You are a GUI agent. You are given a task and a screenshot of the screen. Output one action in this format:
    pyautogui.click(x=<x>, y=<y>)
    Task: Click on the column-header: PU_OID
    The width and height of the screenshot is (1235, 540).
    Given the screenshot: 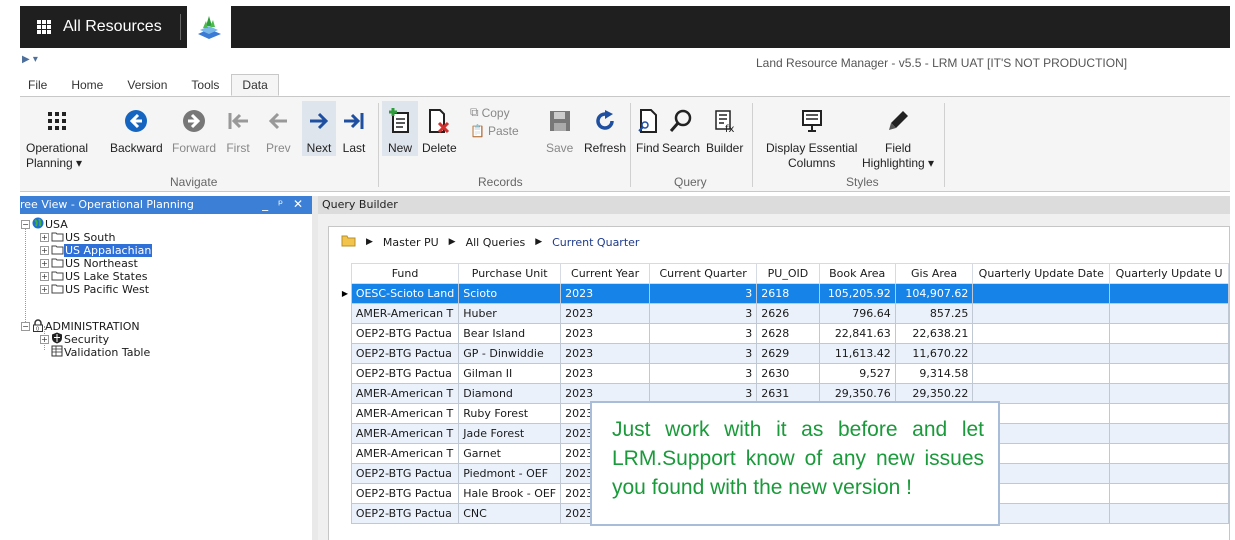 What is the action you would take?
    pyautogui.click(x=788, y=273)
    